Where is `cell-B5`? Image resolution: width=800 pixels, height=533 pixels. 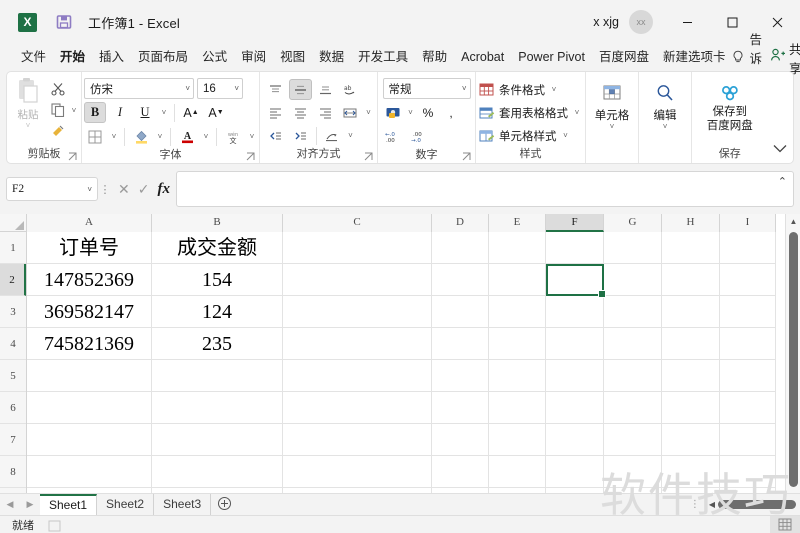
cell-B5 is located at coordinates (217, 376).